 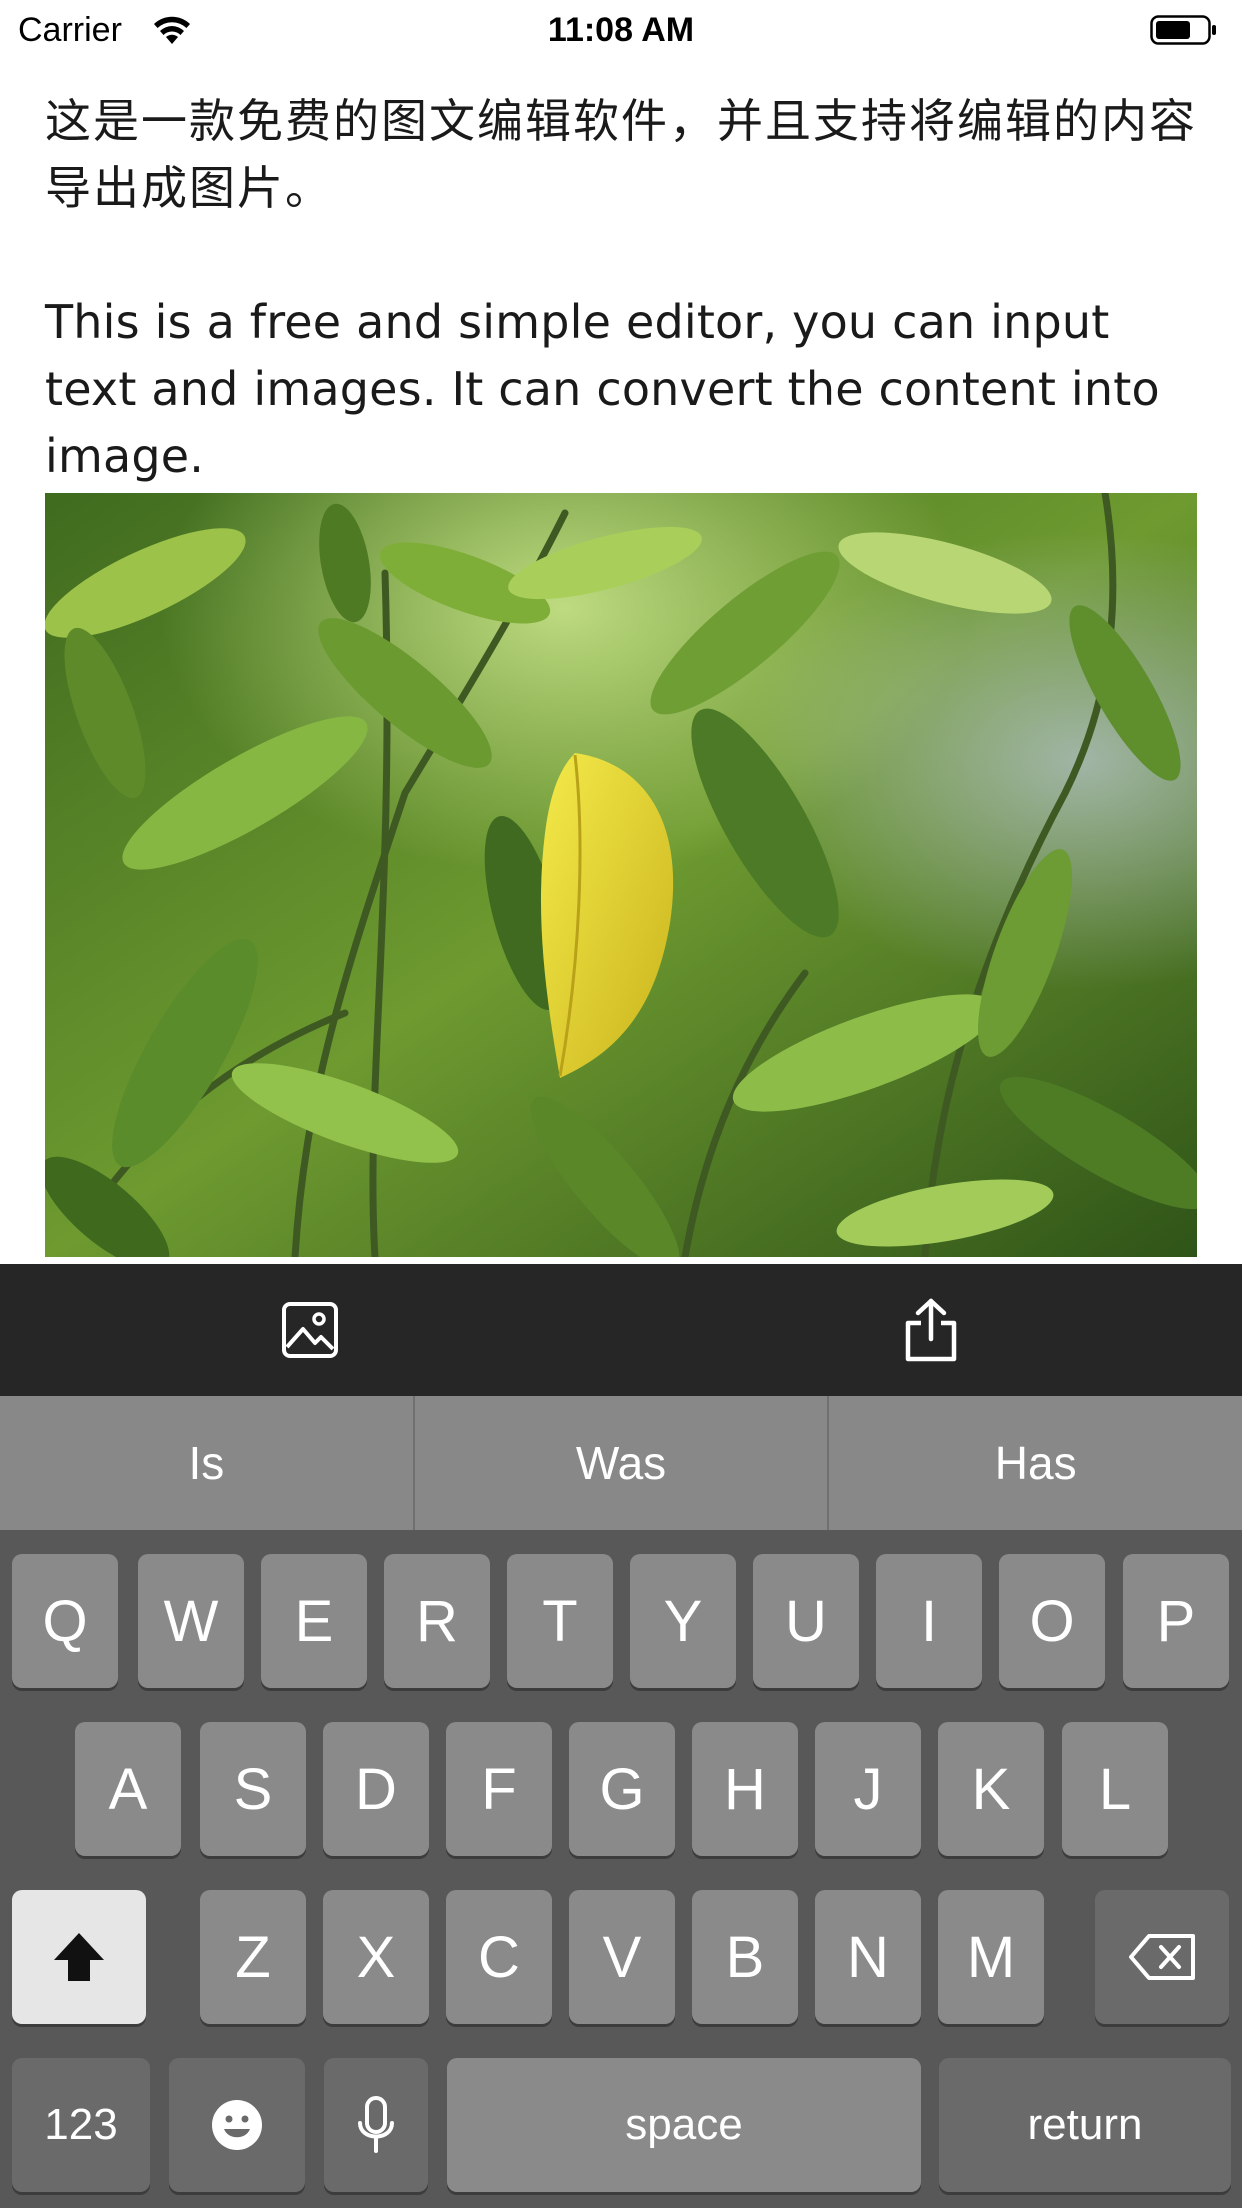 I want to click on emoji-key, so click(x=237, y=2125).